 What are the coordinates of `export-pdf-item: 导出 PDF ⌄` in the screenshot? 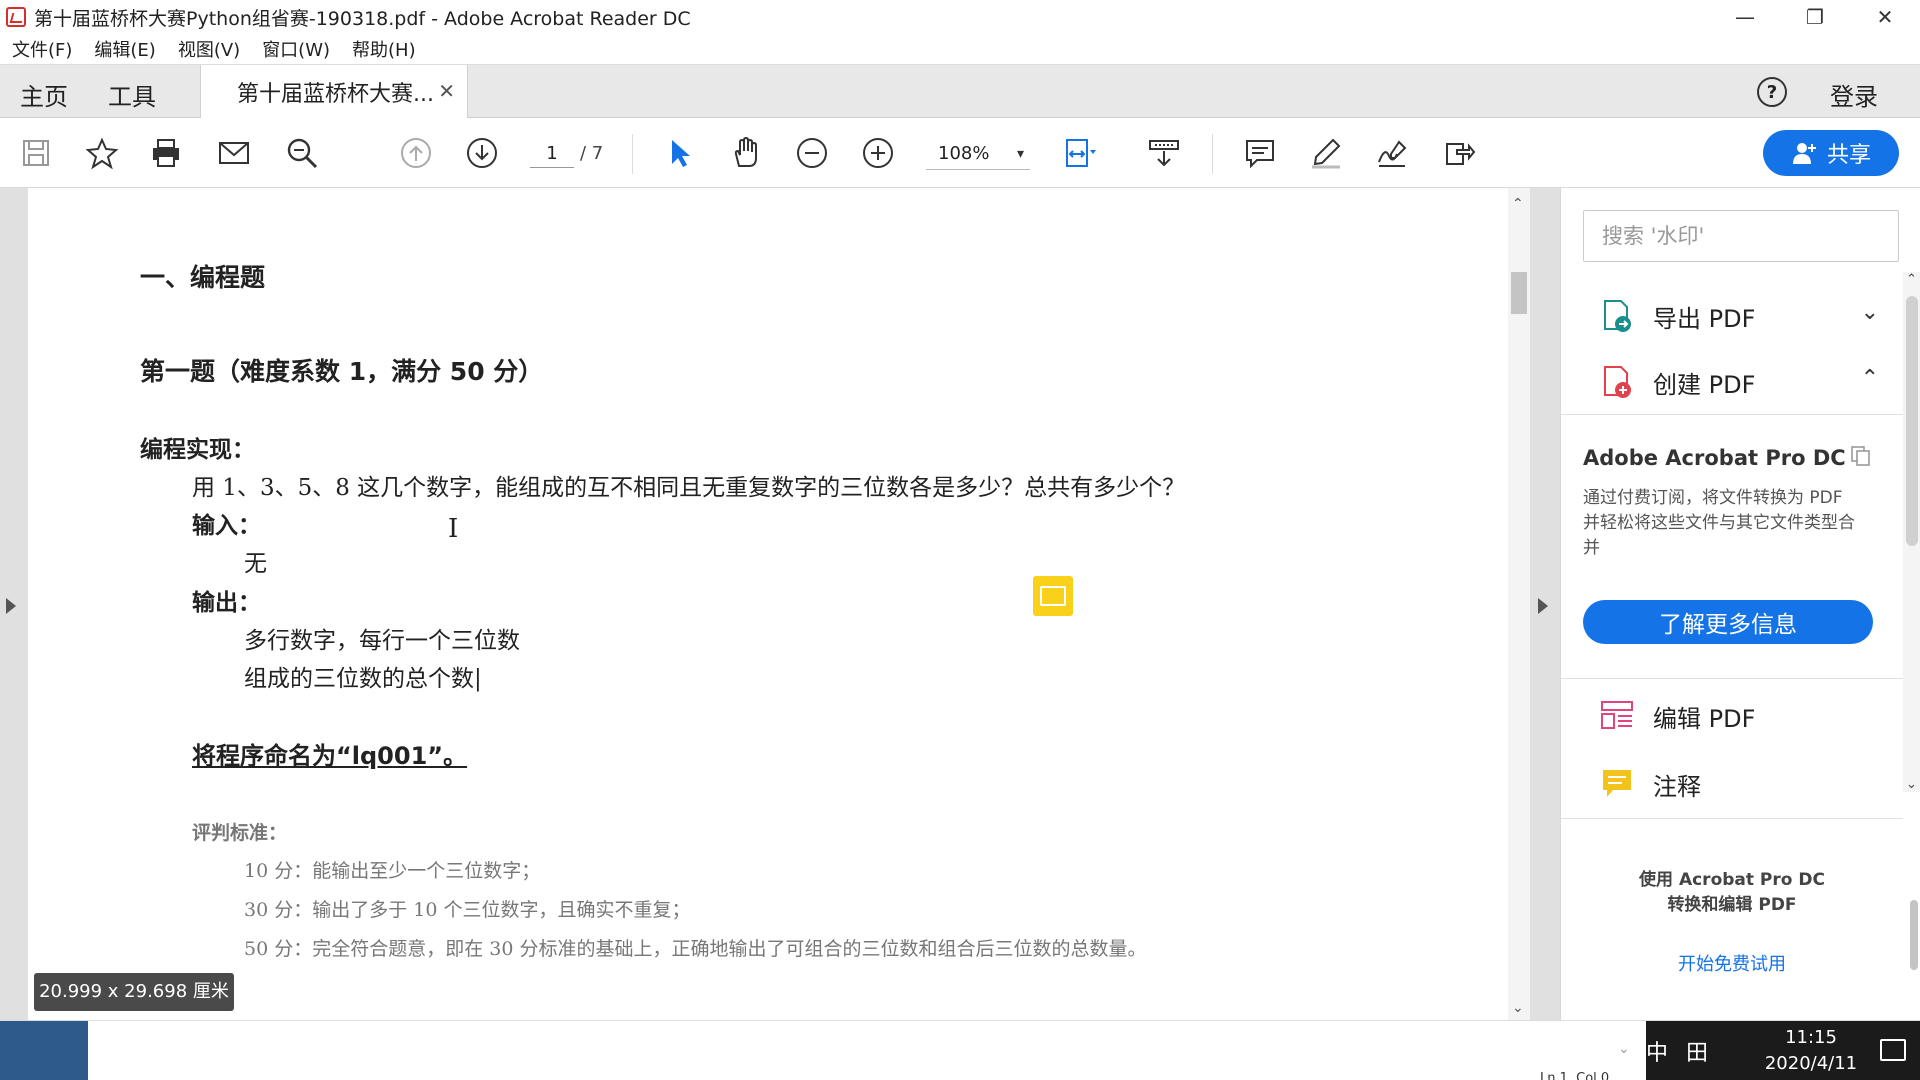 It's located at (1739, 316).